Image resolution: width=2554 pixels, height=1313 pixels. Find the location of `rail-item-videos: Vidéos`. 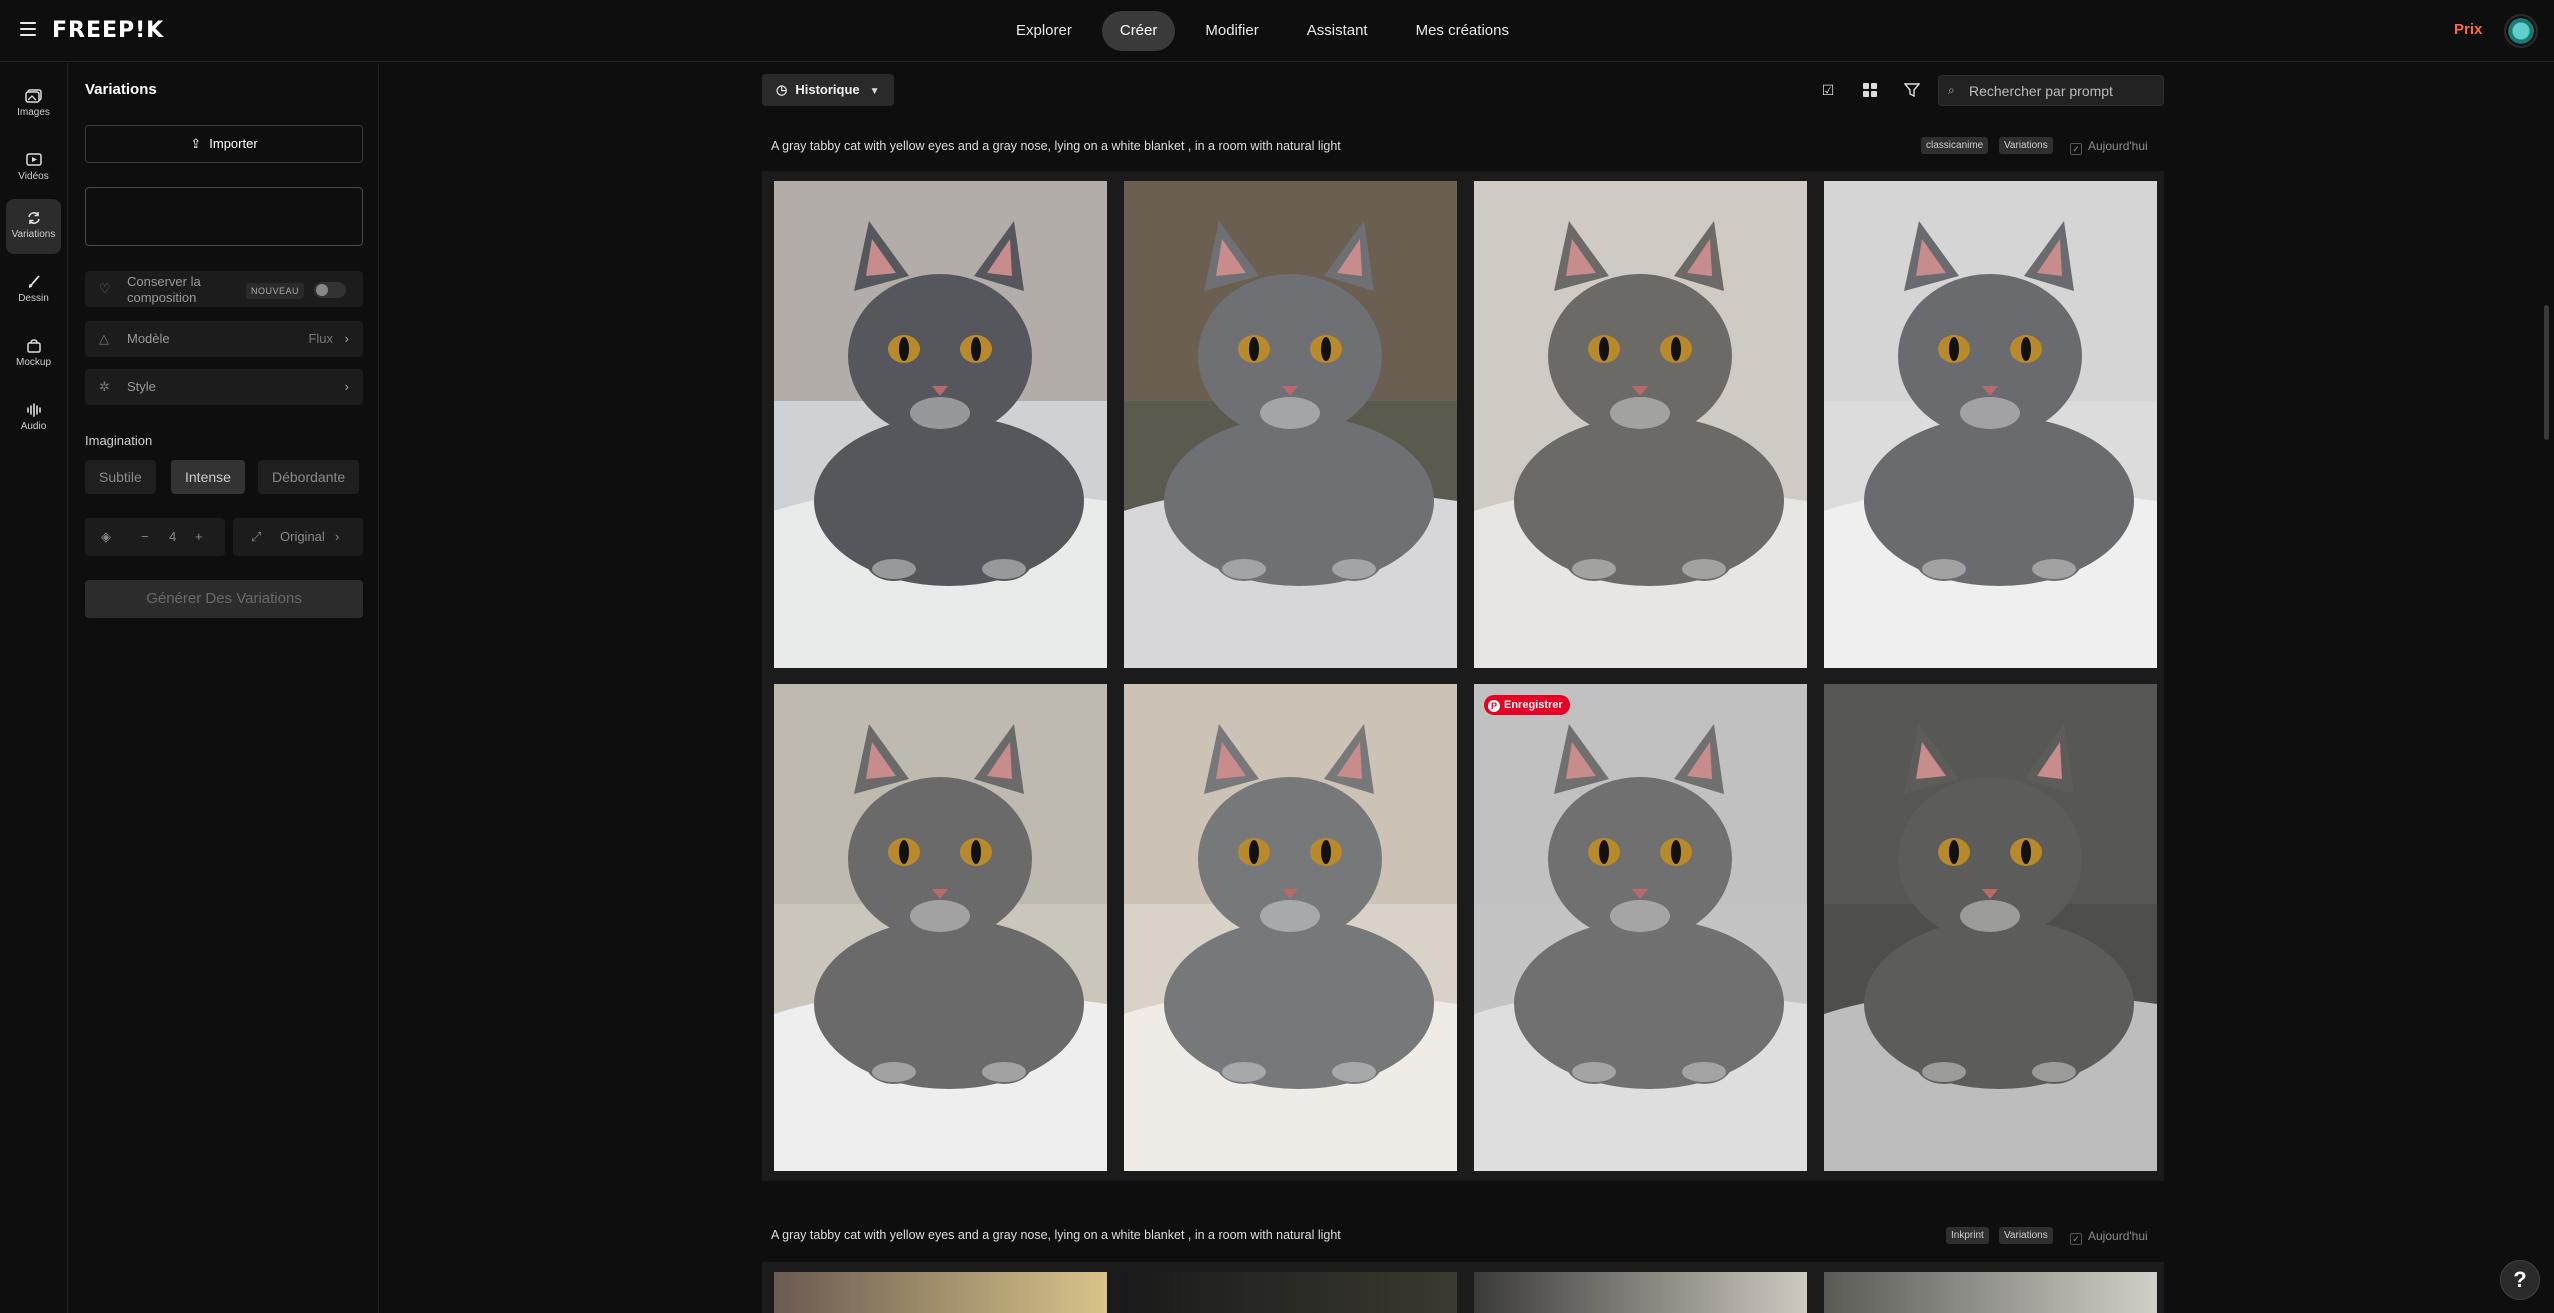

rail-item-videos: Vidéos is located at coordinates (33, 168).